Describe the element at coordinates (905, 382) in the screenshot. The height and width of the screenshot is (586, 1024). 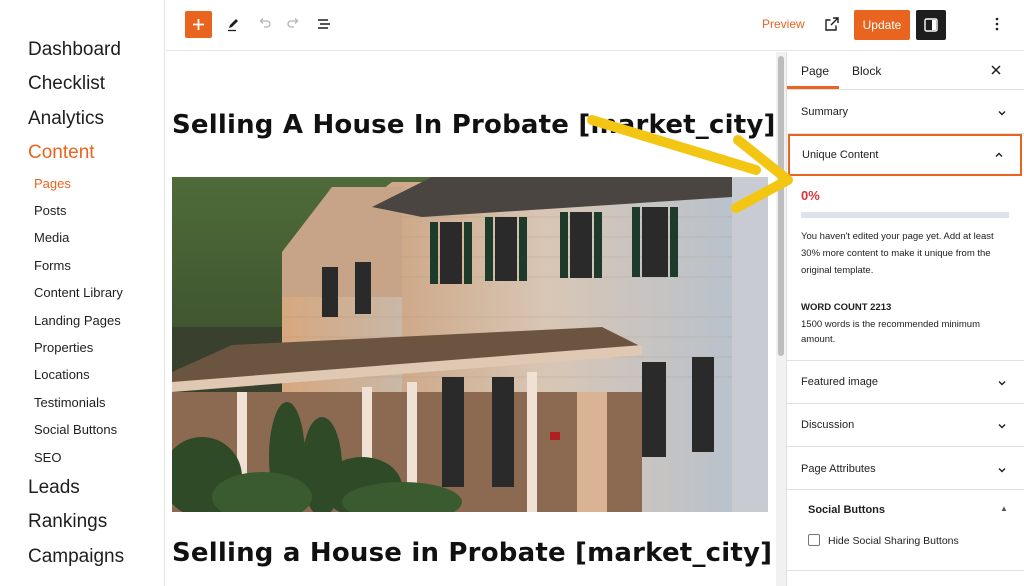
I see `panel-featured-image: Featured image` at that location.